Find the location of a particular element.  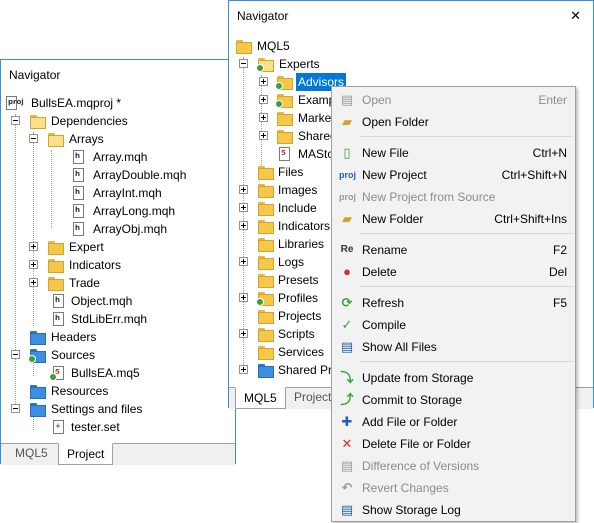

remove-icon: ✕ is located at coordinates (347, 443).